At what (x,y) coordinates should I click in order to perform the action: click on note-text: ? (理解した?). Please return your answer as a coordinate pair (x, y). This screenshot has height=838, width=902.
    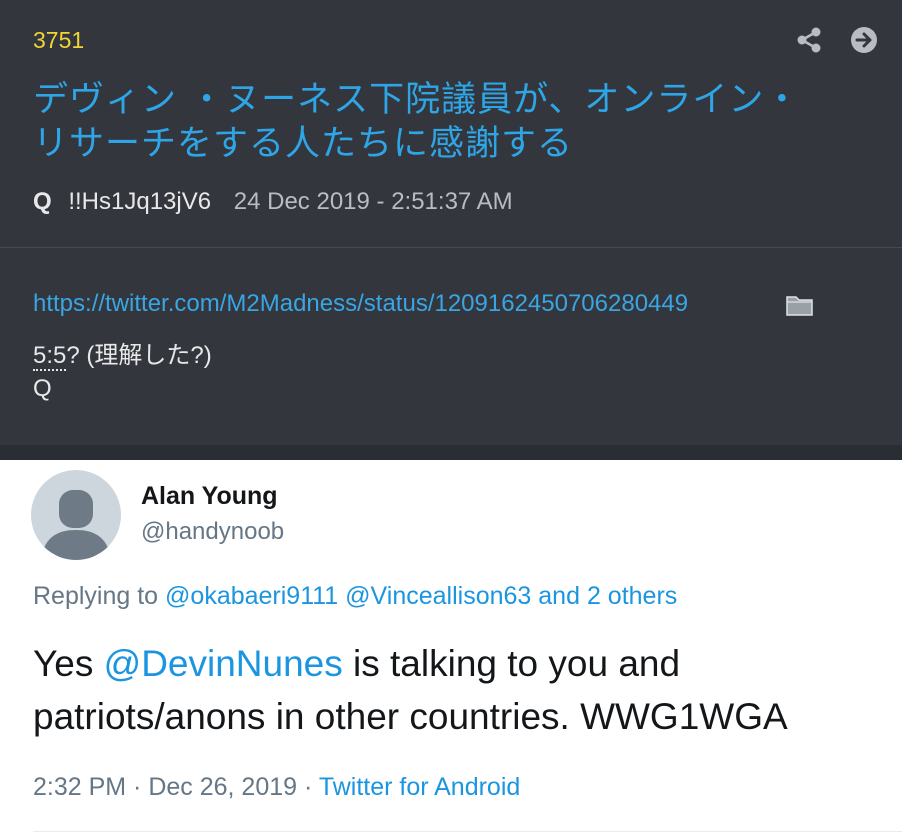
    Looking at the image, I should click on (139, 355).